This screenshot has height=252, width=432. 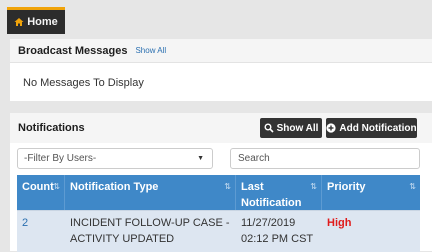 I want to click on plus-circle-icon, so click(x=331, y=128).